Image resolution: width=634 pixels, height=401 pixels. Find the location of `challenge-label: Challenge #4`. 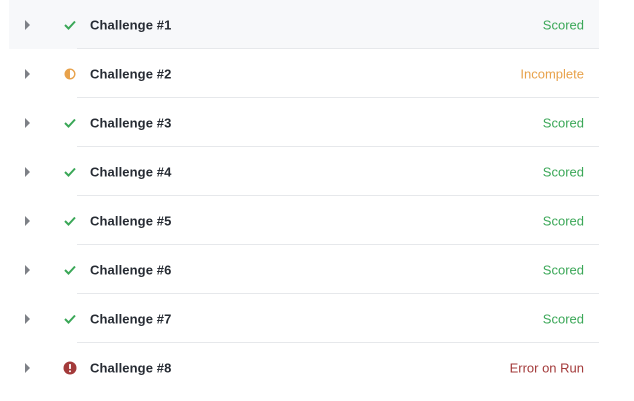

challenge-label: Challenge #4 is located at coordinates (131, 171).